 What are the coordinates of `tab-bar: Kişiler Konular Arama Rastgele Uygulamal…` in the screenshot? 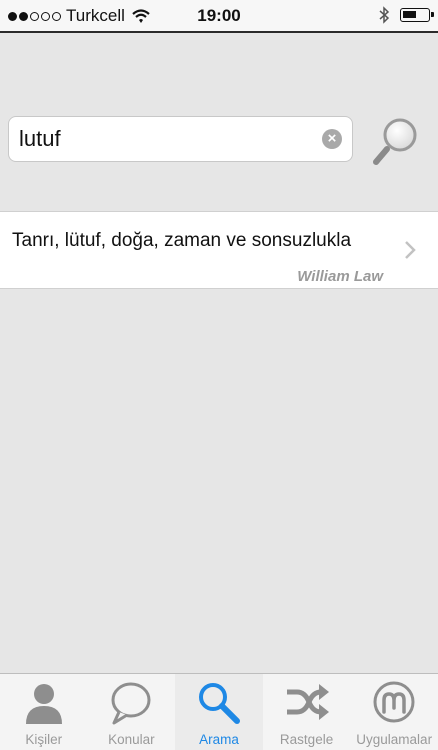 It's located at (219, 711).